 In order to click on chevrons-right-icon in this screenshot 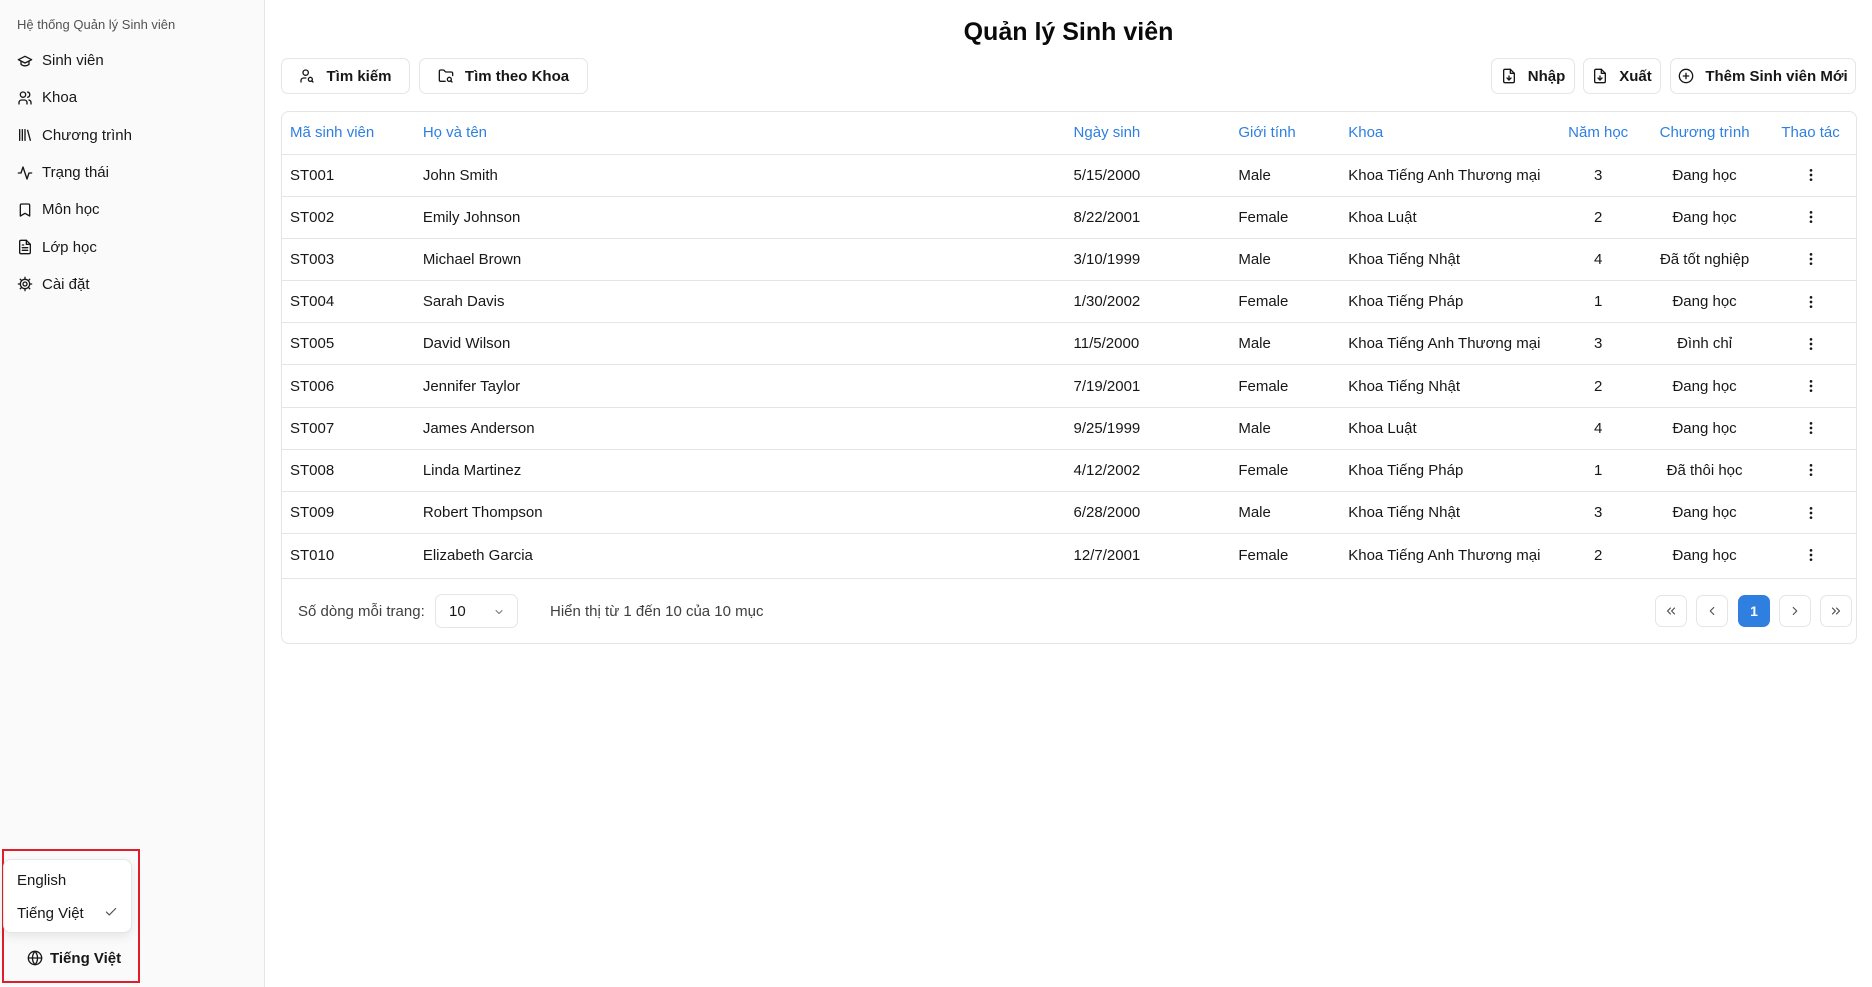, I will do `click(1836, 611)`.